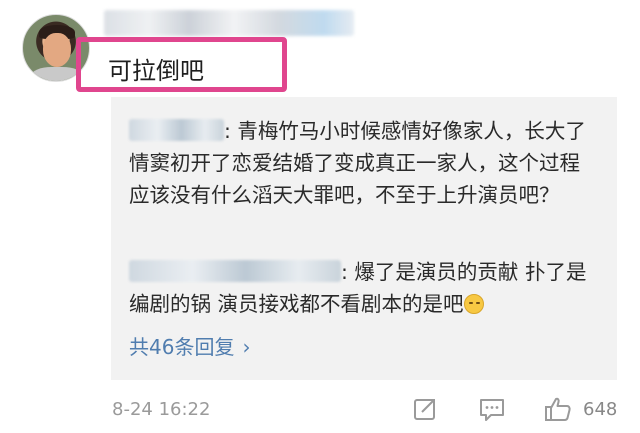 The width and height of the screenshot is (640, 433). I want to click on smiling-emoji-icon, so click(473, 304).